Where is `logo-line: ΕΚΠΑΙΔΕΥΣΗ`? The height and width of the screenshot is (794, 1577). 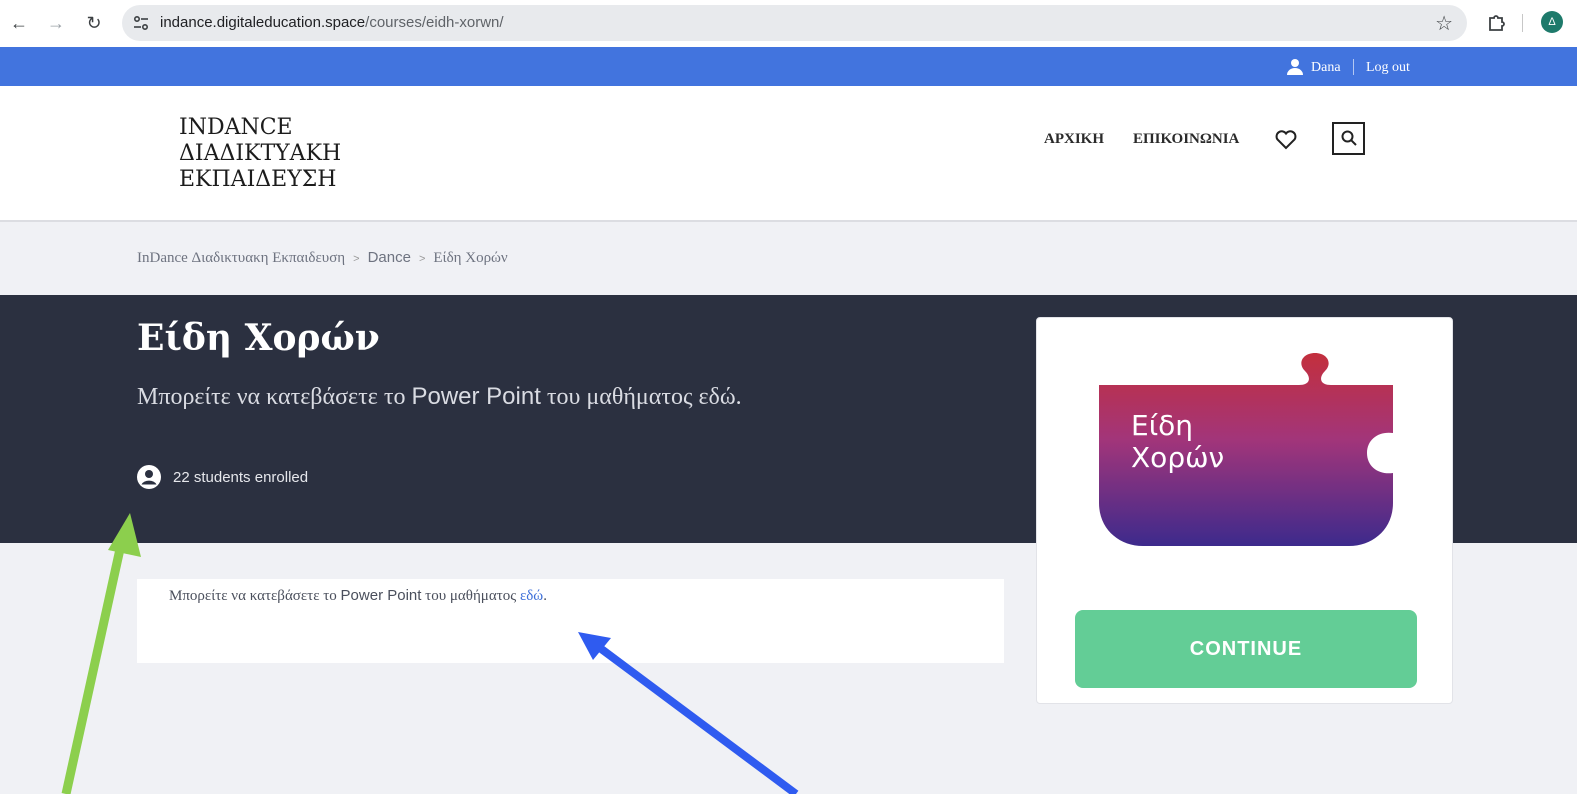 logo-line: ΕΚΠΑΙΔΕΥΣΗ is located at coordinates (258, 179).